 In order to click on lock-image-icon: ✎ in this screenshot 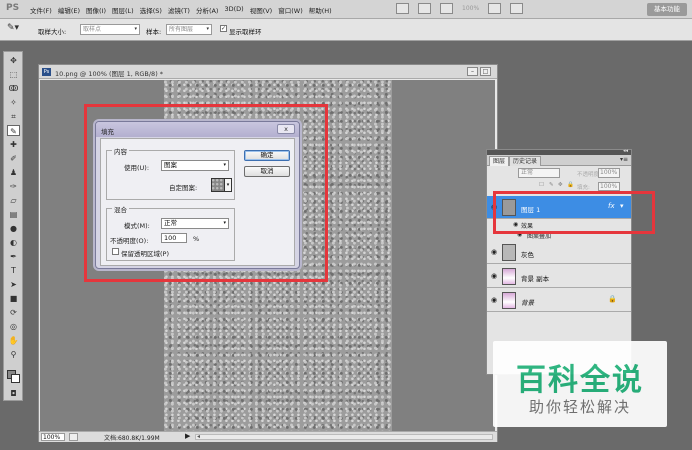, I will do `click(551, 185)`.